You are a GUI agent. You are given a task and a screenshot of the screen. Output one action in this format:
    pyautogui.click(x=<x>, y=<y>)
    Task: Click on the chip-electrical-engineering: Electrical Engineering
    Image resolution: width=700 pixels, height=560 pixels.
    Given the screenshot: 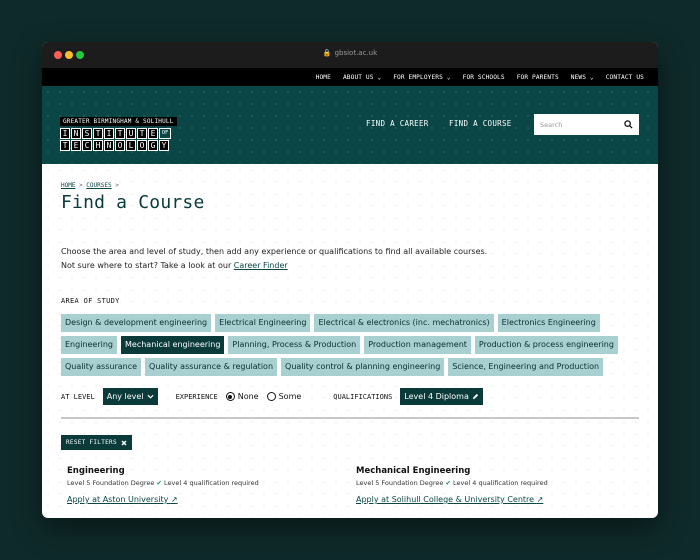 What is the action you would take?
    pyautogui.click(x=263, y=323)
    